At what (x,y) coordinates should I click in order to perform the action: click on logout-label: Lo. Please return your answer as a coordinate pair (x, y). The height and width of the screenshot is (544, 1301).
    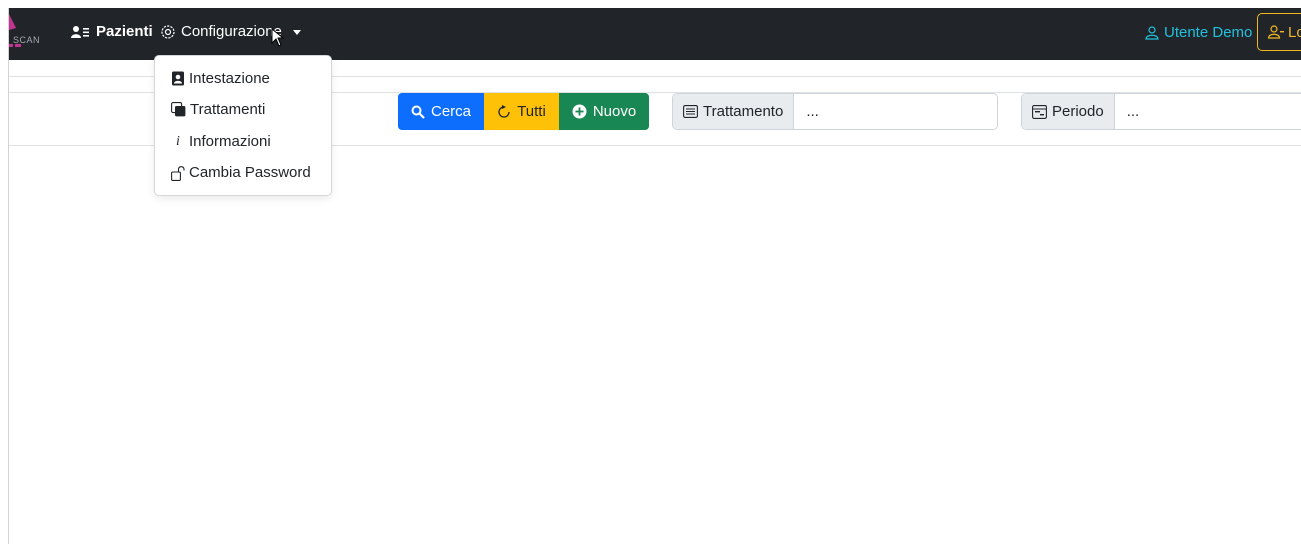
    Looking at the image, I should click on (1294, 32).